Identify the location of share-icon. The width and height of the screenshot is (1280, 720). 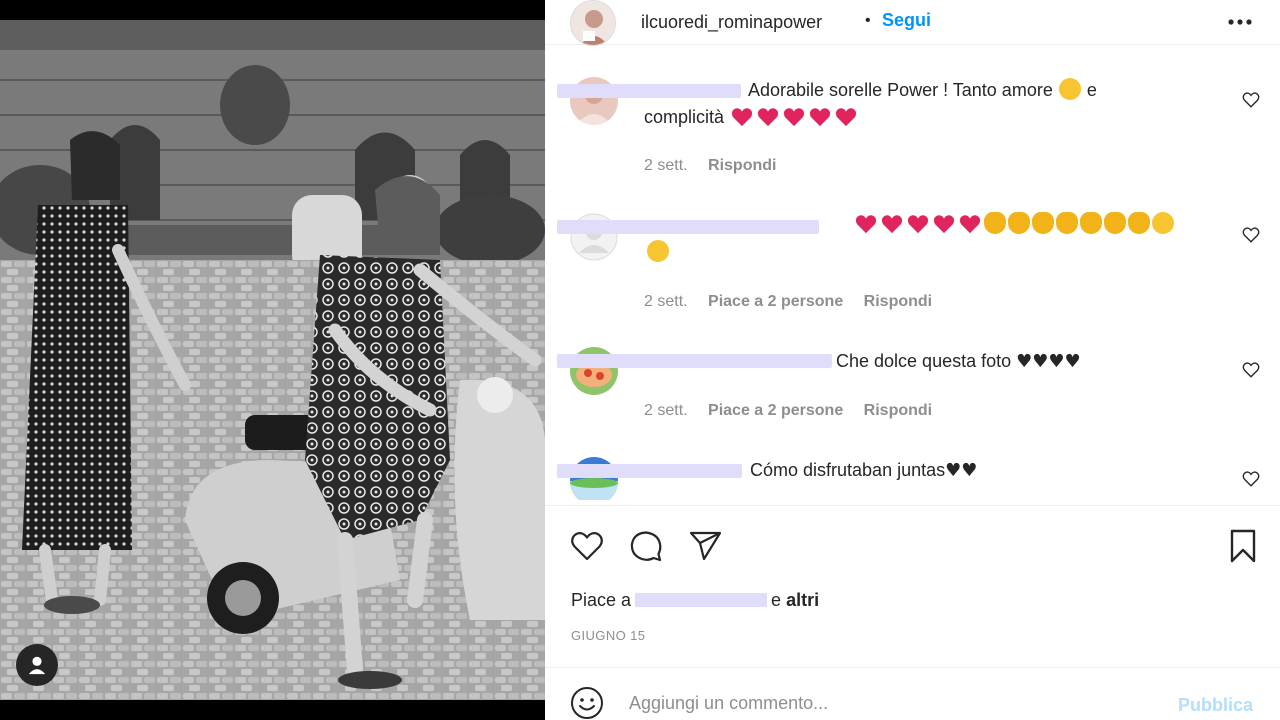
(705, 546).